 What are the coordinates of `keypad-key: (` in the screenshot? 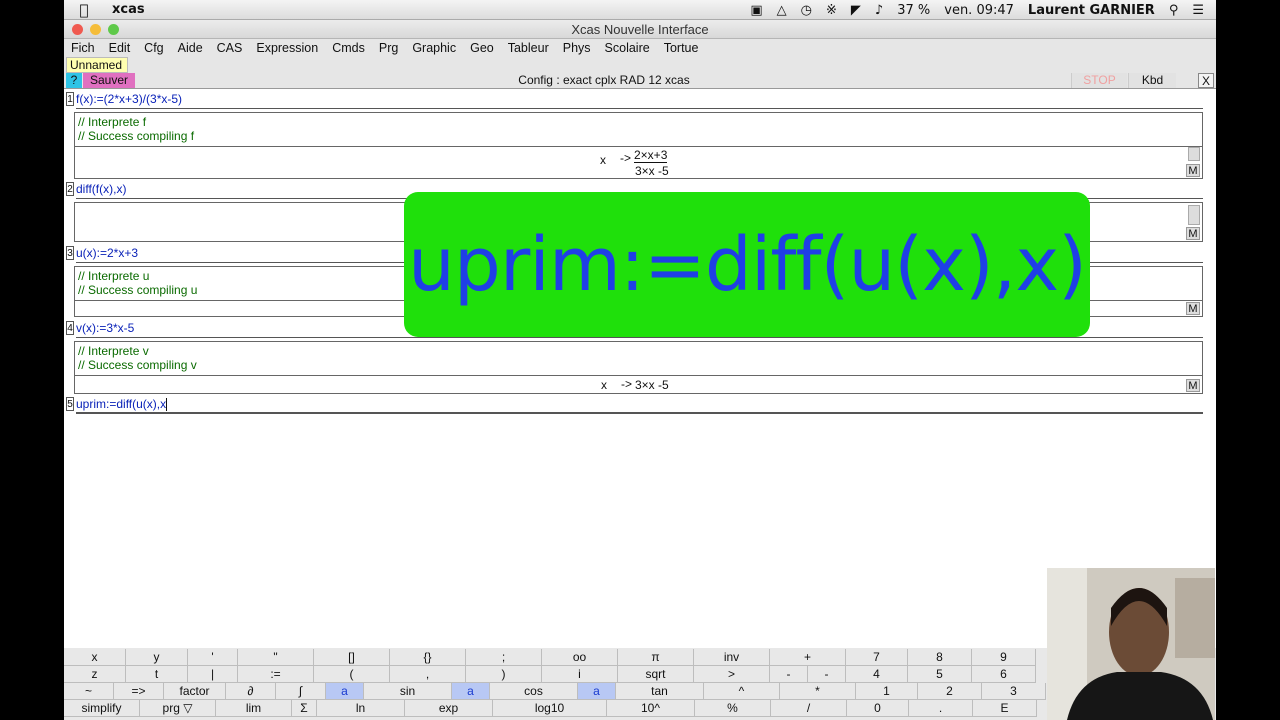 It's located at (352, 674).